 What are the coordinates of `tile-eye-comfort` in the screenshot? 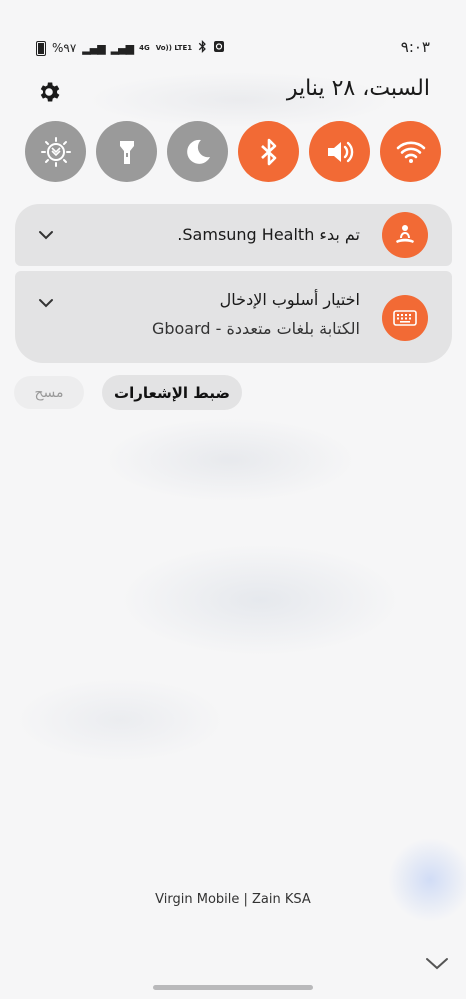 It's located at (55, 151).